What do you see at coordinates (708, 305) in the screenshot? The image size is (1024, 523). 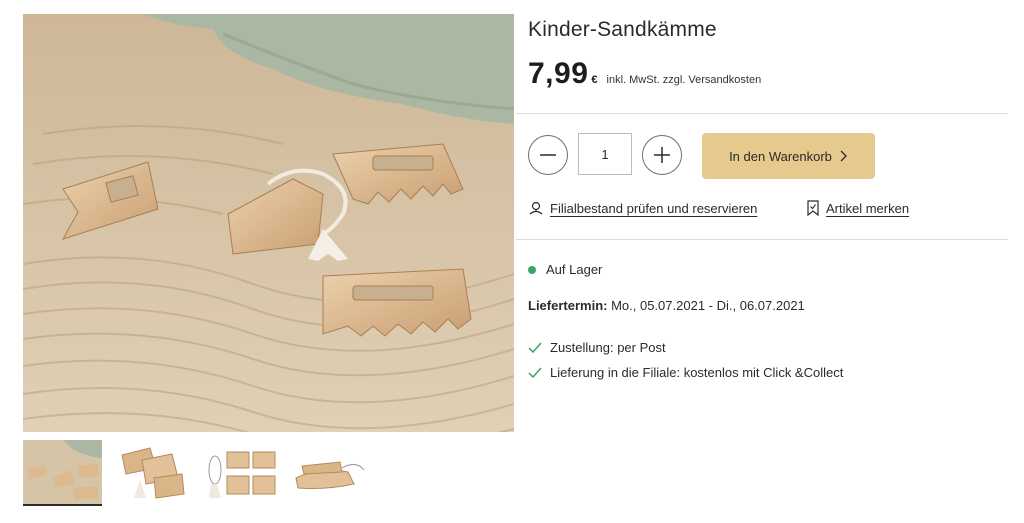 I see `delivery-date-range: Mo., 05.07.2021 - Di., 06.07.2021` at bounding box center [708, 305].